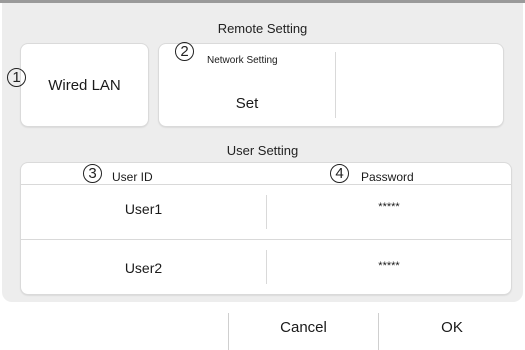 The height and width of the screenshot is (350, 525). I want to click on user-setting-title: User Setting, so click(262, 150).